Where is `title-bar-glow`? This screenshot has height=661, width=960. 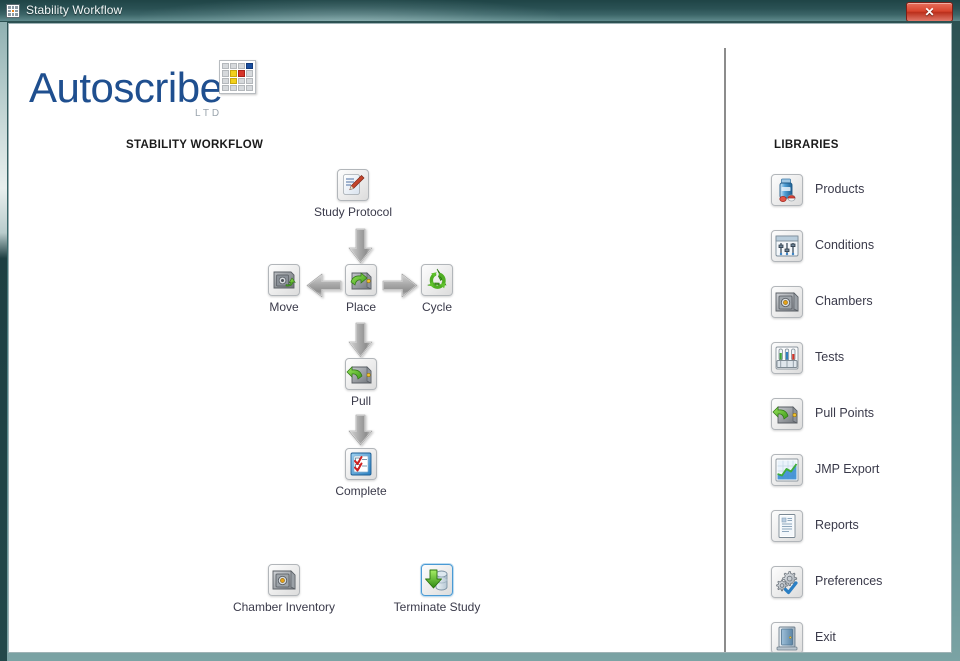 title-bar-glow is located at coordinates (350, 10).